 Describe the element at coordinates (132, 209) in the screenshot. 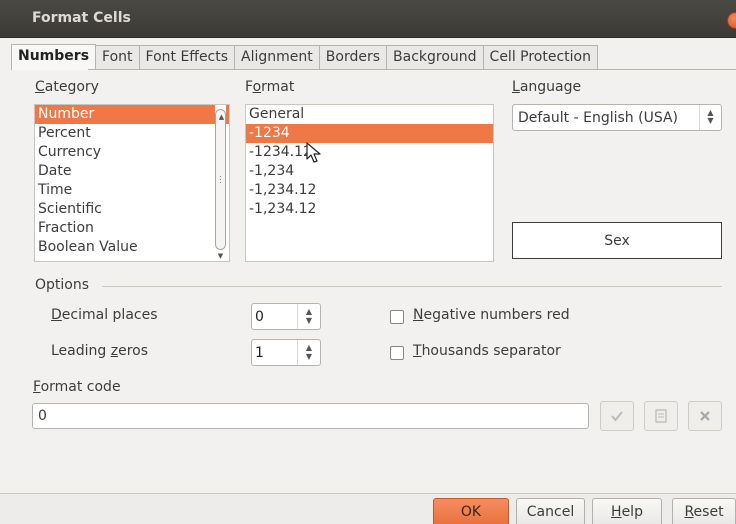

I see `list-item: Scientific` at that location.